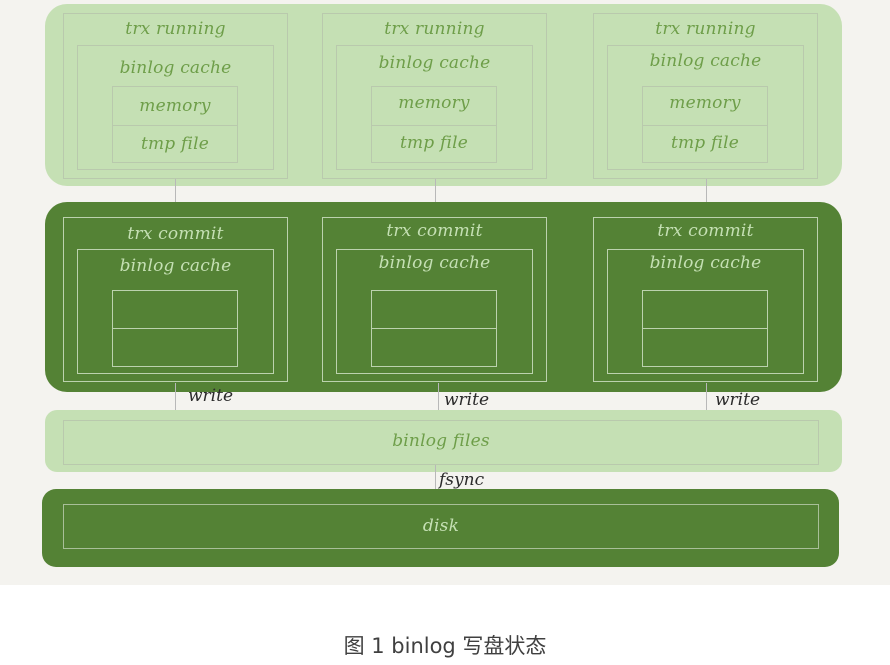  I want to click on write-label-2: write, so click(467, 400).